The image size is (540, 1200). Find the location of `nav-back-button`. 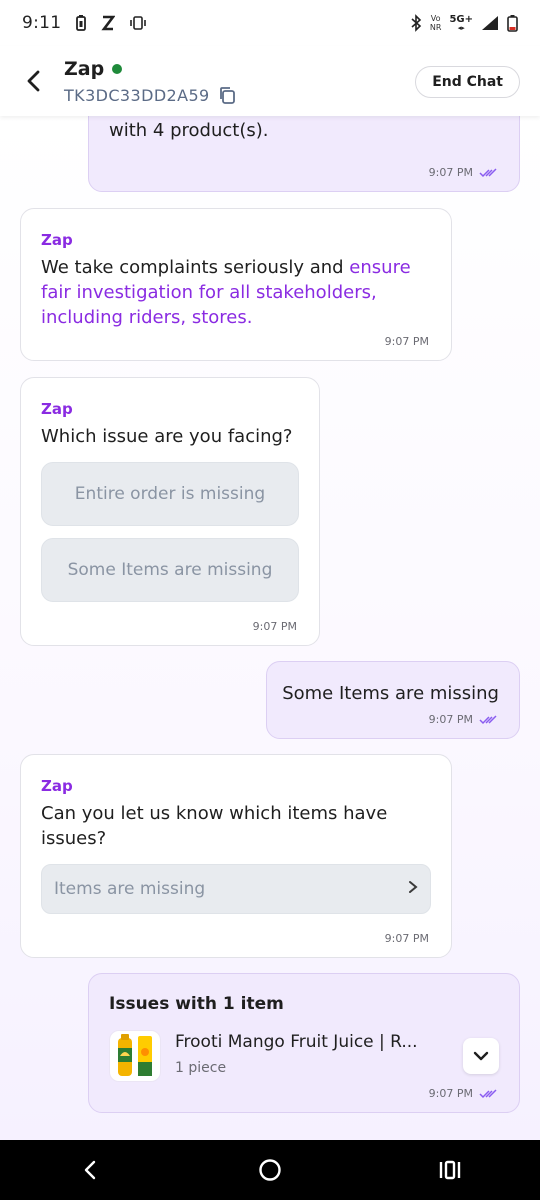

nav-back-button is located at coordinates (90, 1170).